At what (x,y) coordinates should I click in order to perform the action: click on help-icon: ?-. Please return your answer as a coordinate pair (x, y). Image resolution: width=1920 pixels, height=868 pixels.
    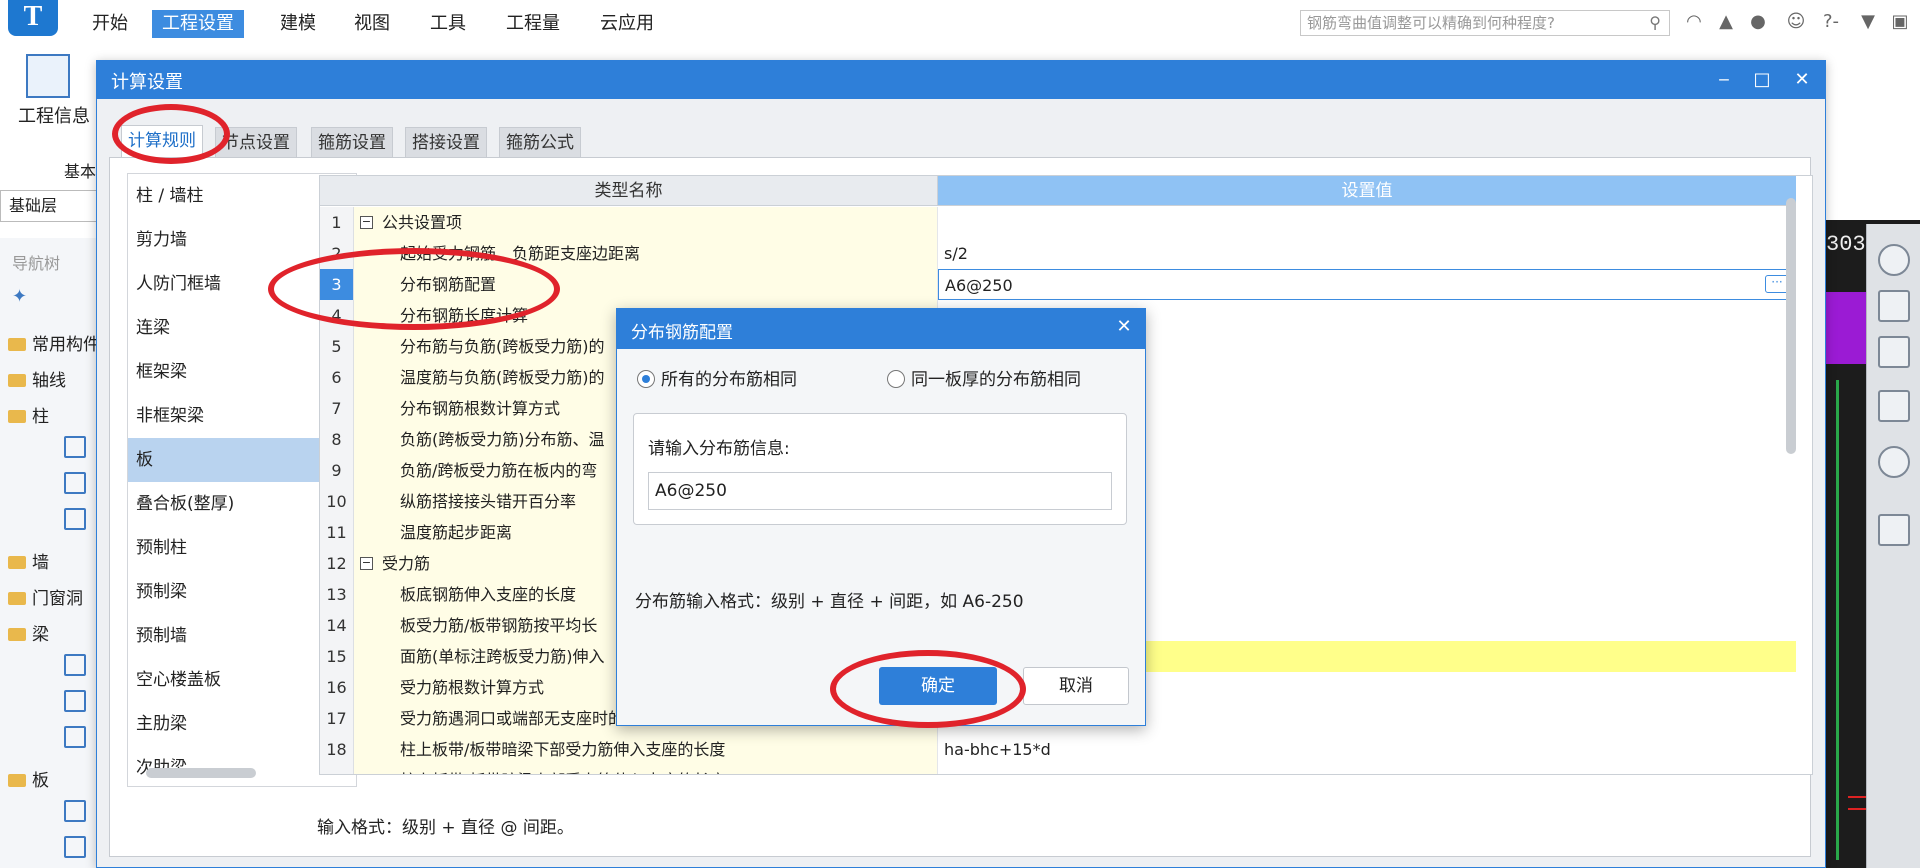
    Looking at the image, I should click on (1831, 22).